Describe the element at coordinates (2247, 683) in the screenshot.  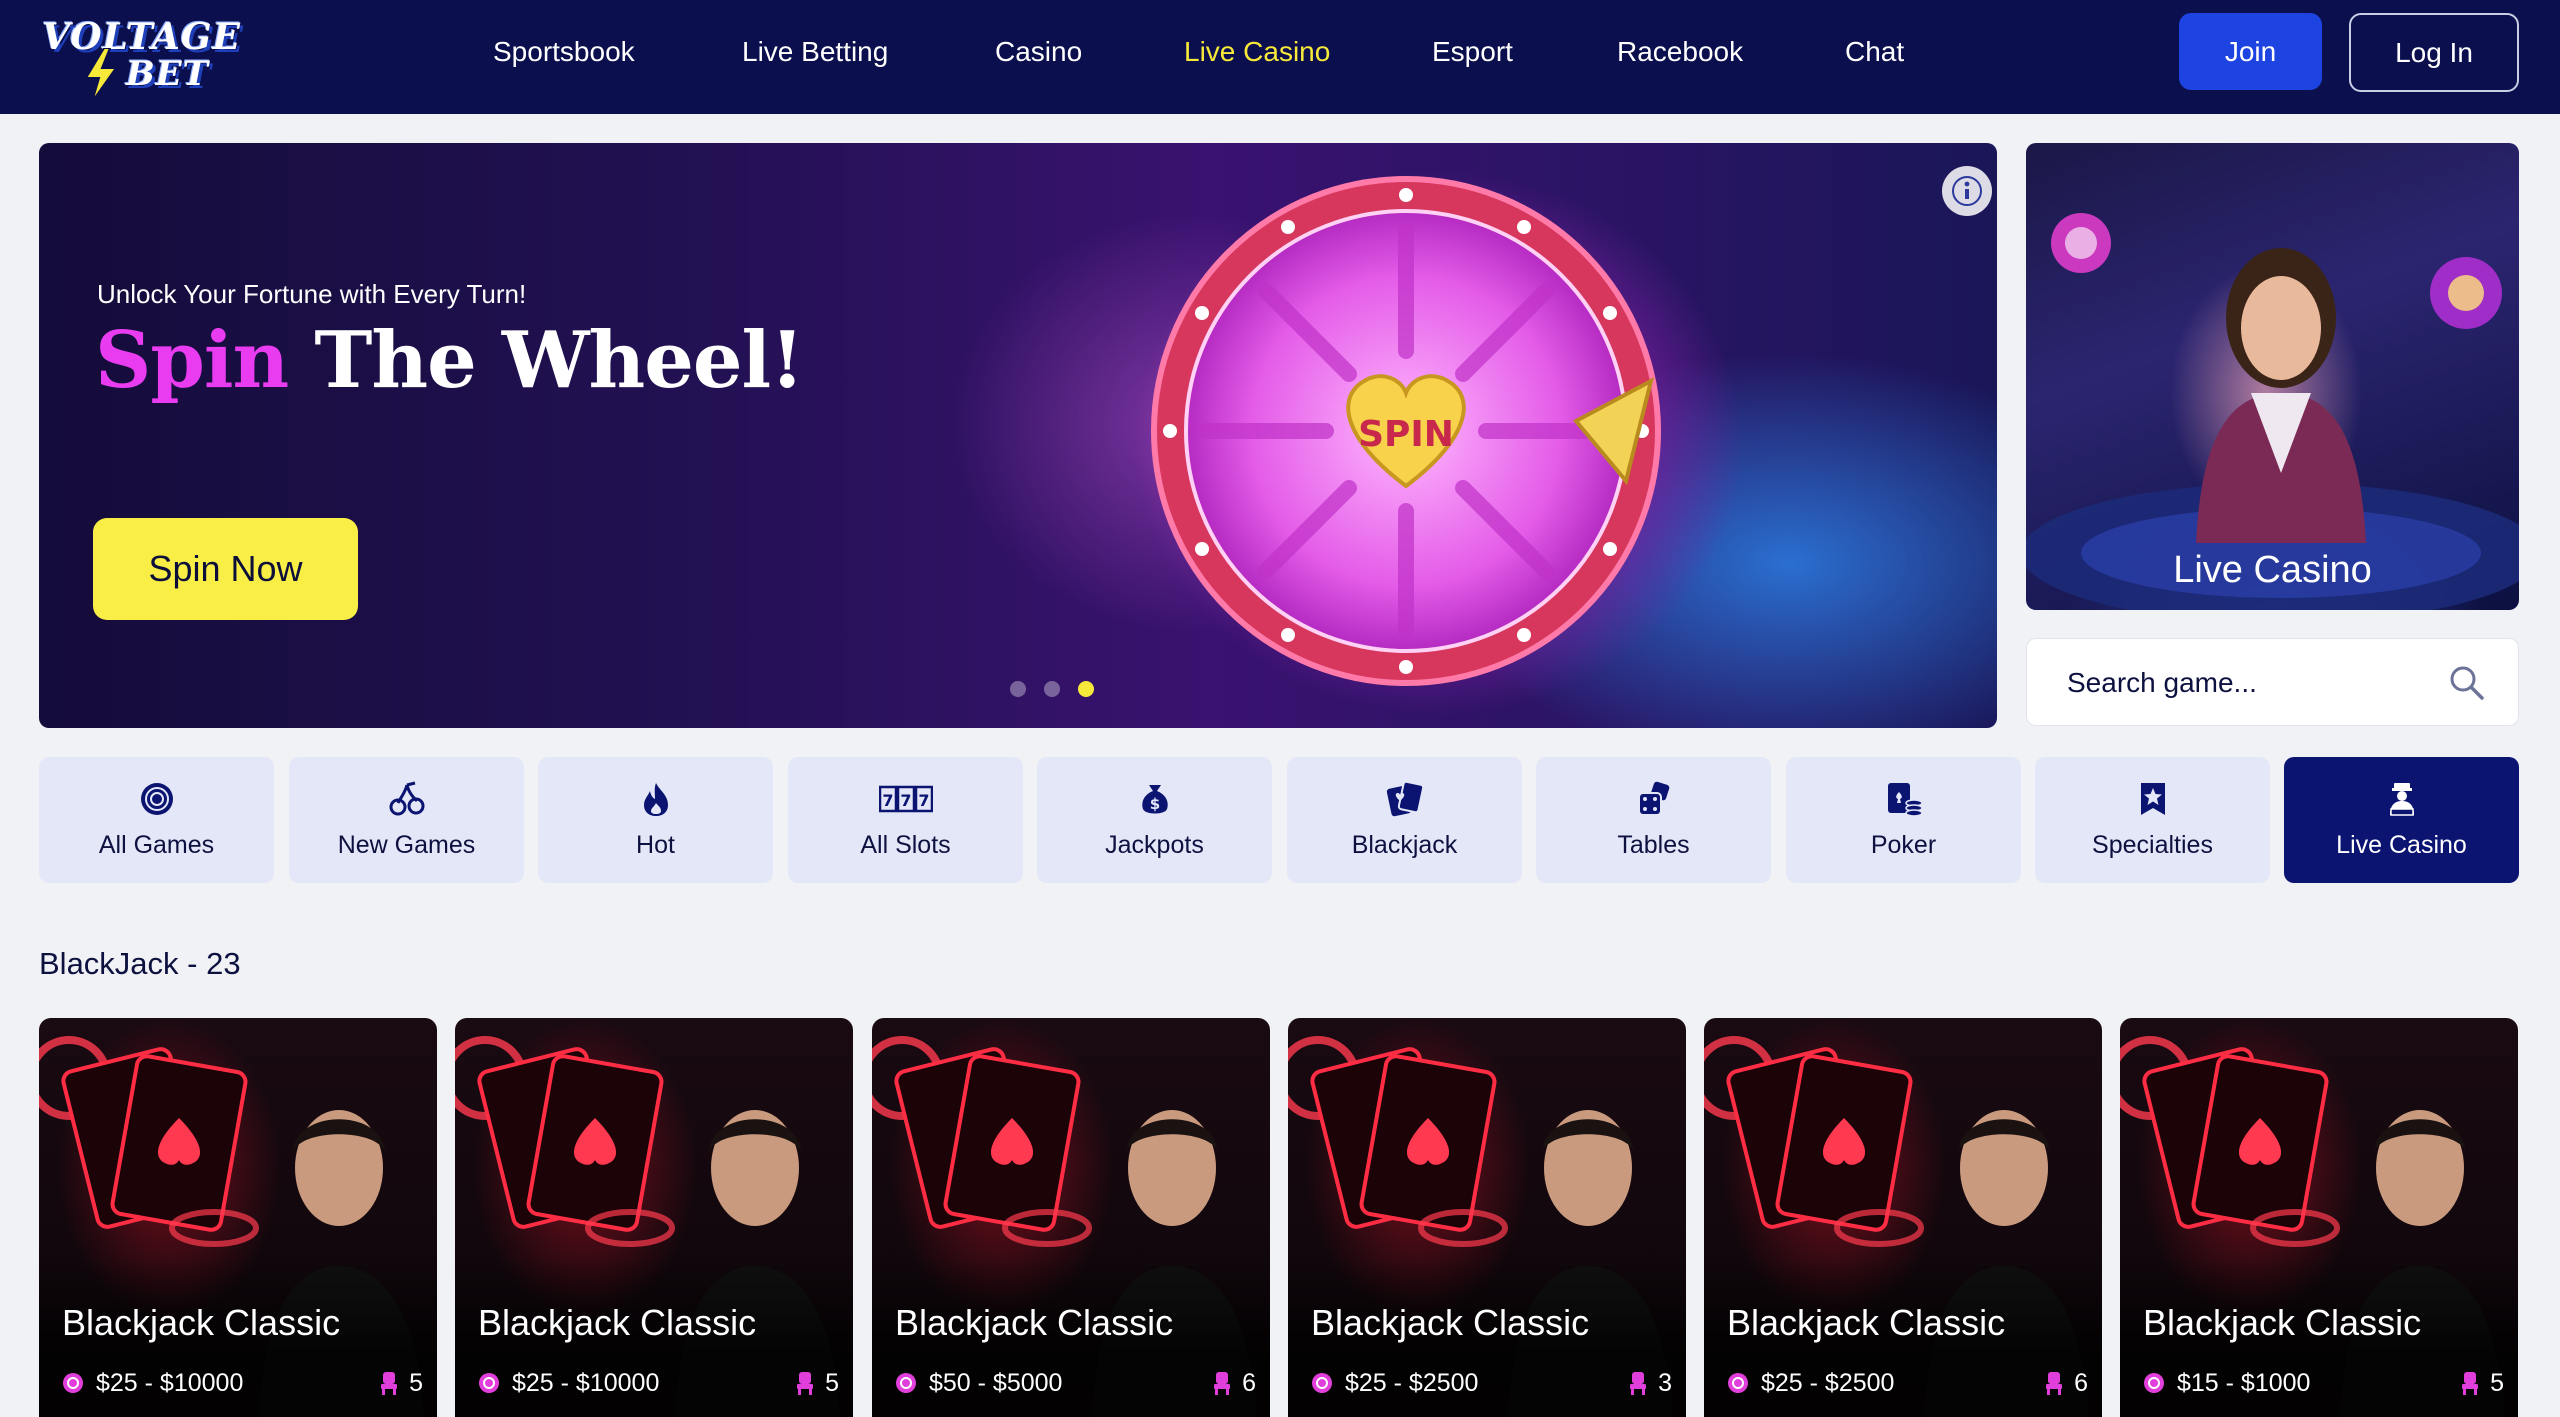
I see `search-input` at that location.